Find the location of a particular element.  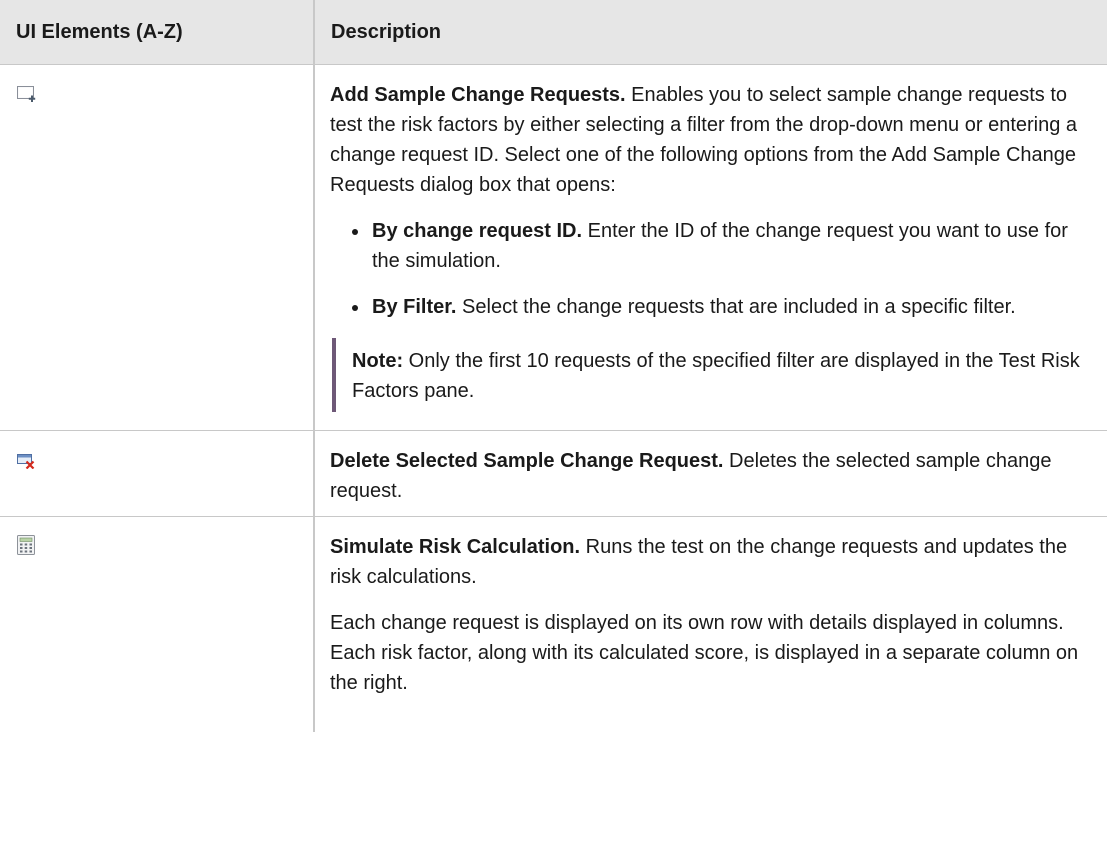

element-title: Delete Selected Sample Change Request. is located at coordinates (527, 461).